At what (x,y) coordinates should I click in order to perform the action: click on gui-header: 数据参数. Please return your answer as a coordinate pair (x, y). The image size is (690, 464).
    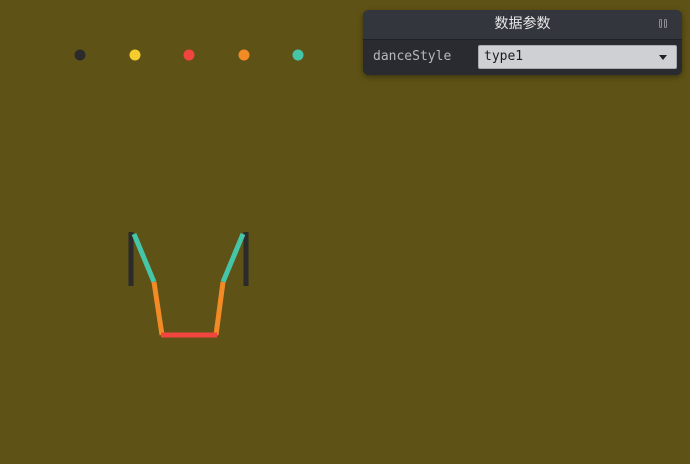
    Looking at the image, I should click on (522, 24).